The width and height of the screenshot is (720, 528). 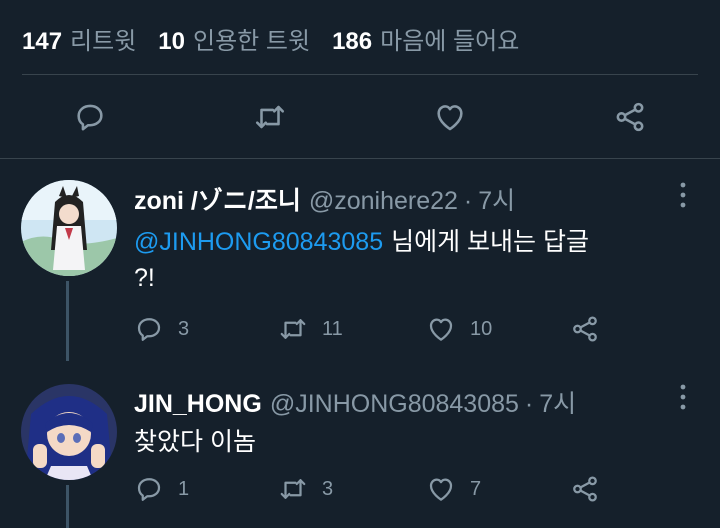 I want to click on likes-stat: 186 마음에 들어요, so click(x=425, y=38).